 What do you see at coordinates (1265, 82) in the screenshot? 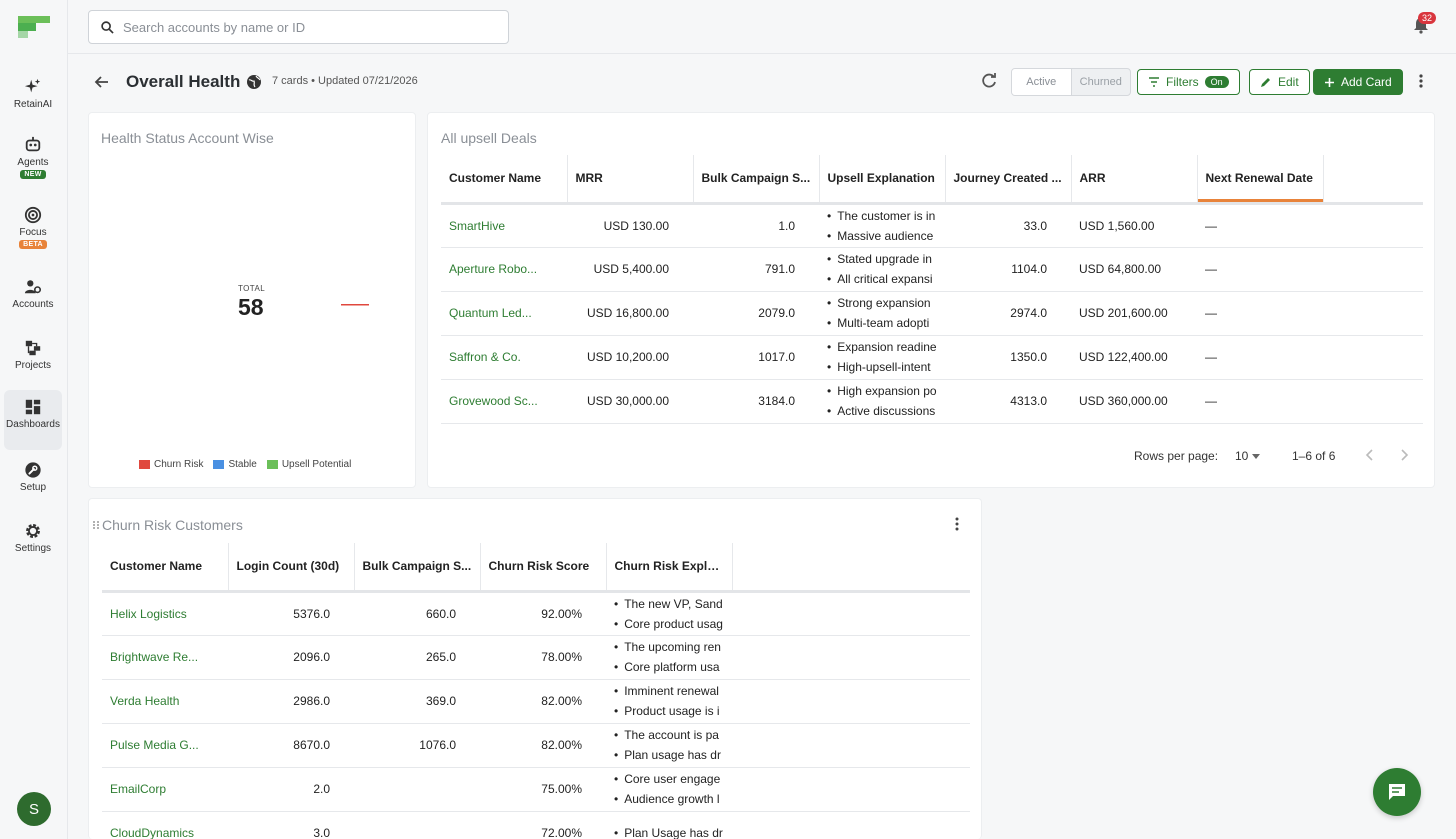
I see `pencil-icon` at bounding box center [1265, 82].